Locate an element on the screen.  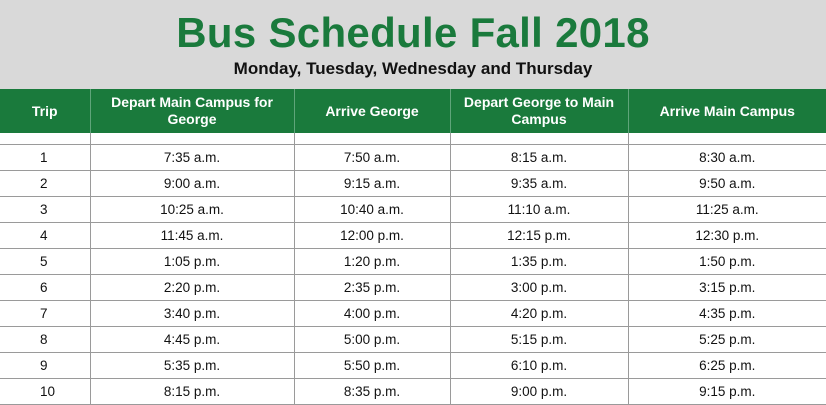
arrive-george-cell: 7:50 a.m. is located at coordinates (371, 157).